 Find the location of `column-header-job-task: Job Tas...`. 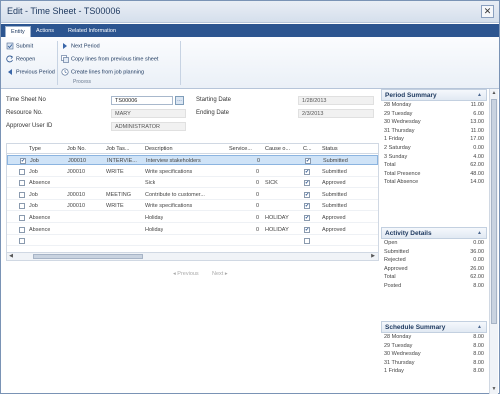

column-header-job-task: Job Tas... is located at coordinates (117, 149).